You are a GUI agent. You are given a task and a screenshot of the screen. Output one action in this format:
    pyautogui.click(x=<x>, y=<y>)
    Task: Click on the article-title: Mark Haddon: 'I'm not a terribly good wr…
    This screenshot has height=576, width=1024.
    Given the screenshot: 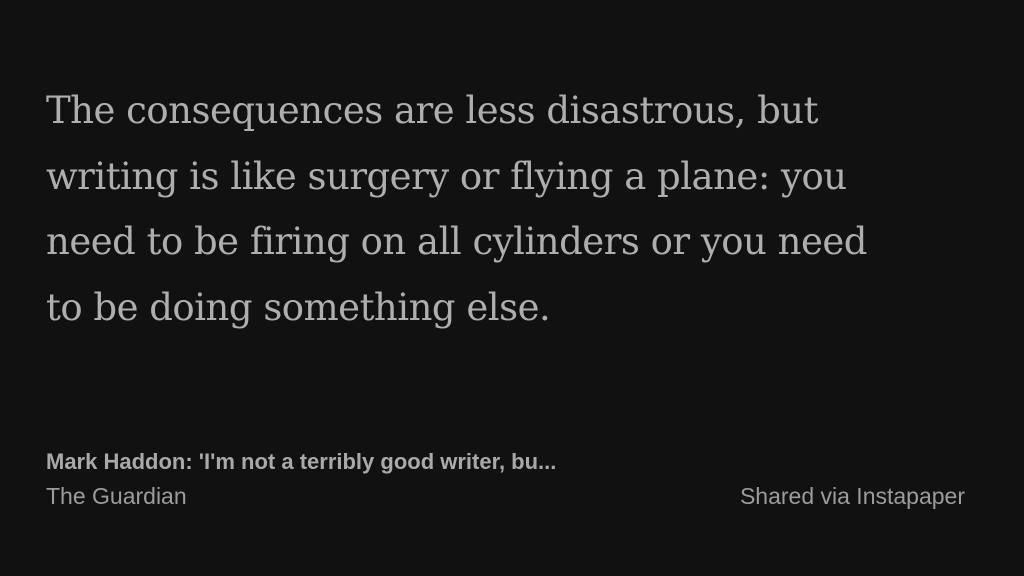 What is the action you would take?
    pyautogui.click(x=301, y=461)
    